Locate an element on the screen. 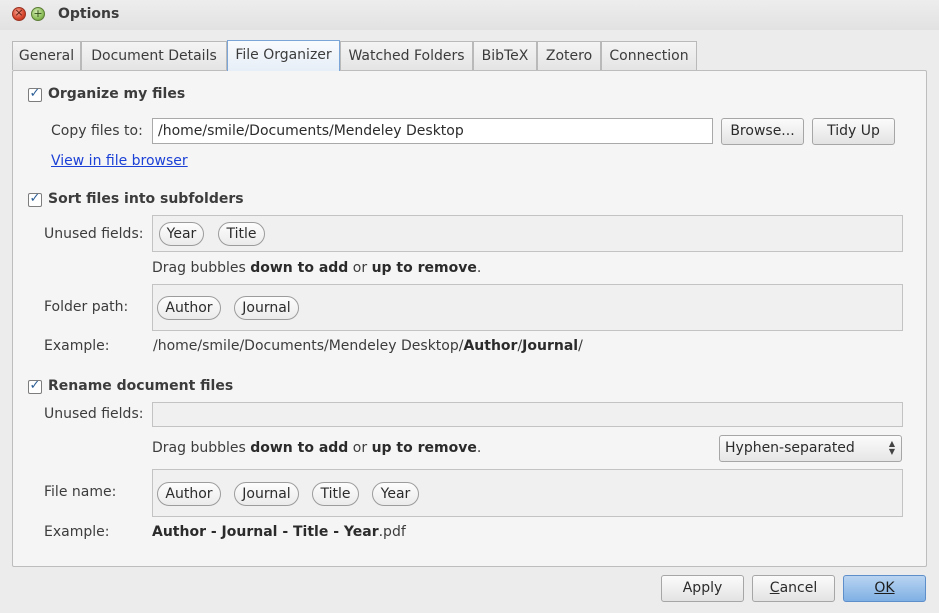  apply-button: Apply is located at coordinates (702, 588).